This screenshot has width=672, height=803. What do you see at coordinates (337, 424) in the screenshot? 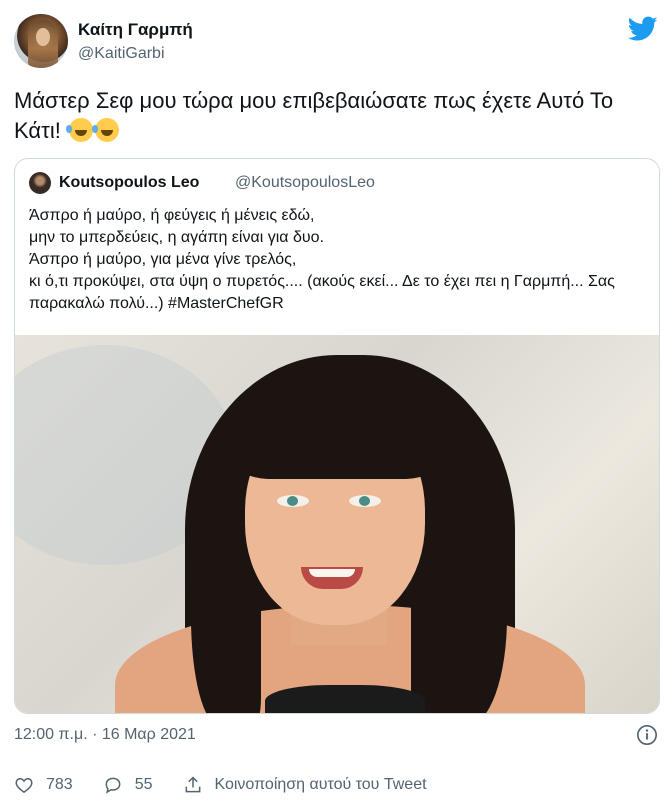
I see `photo-bangs` at bounding box center [337, 424].